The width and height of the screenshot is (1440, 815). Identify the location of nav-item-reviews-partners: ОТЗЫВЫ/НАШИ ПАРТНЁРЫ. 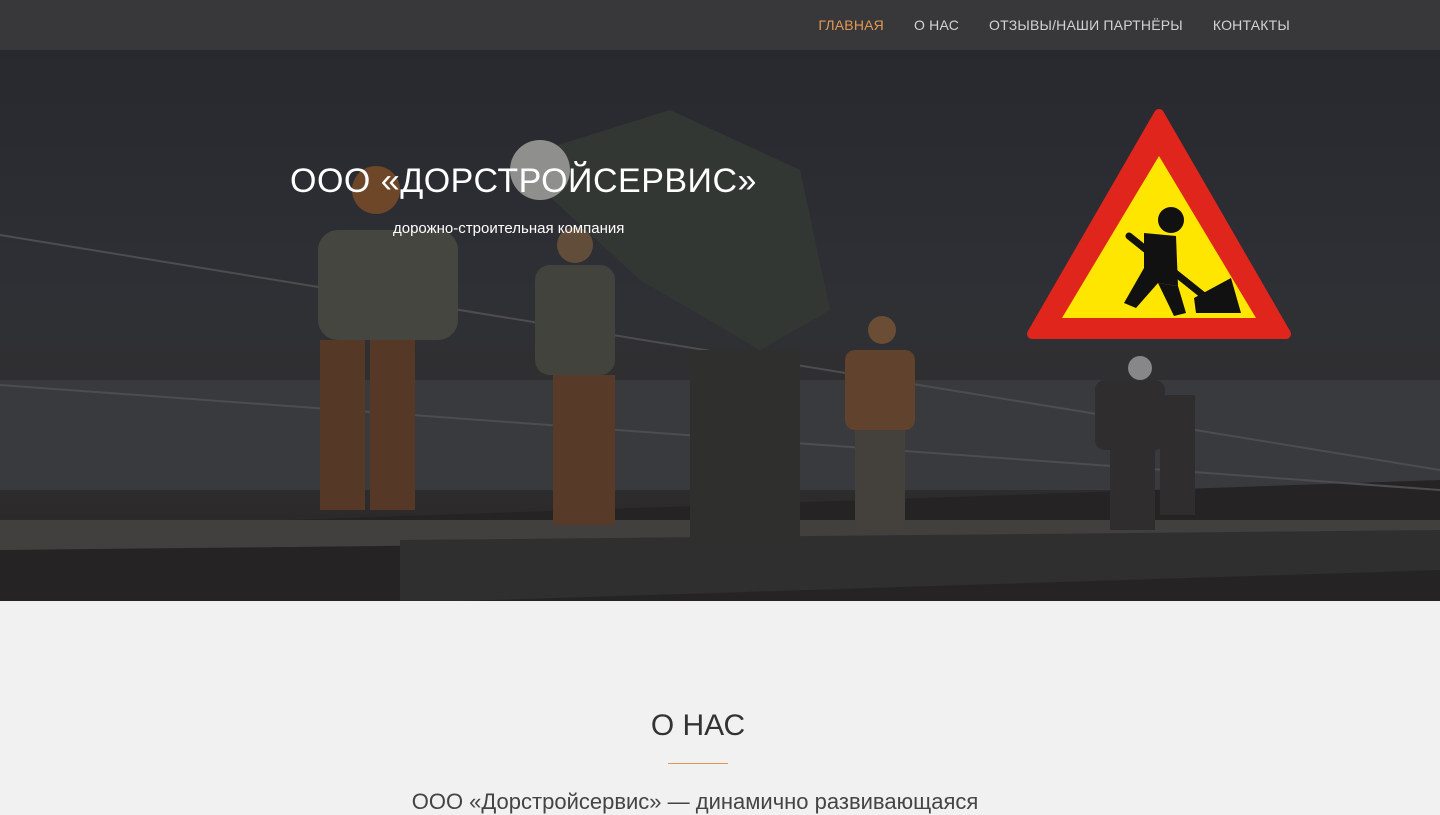
(1086, 25).